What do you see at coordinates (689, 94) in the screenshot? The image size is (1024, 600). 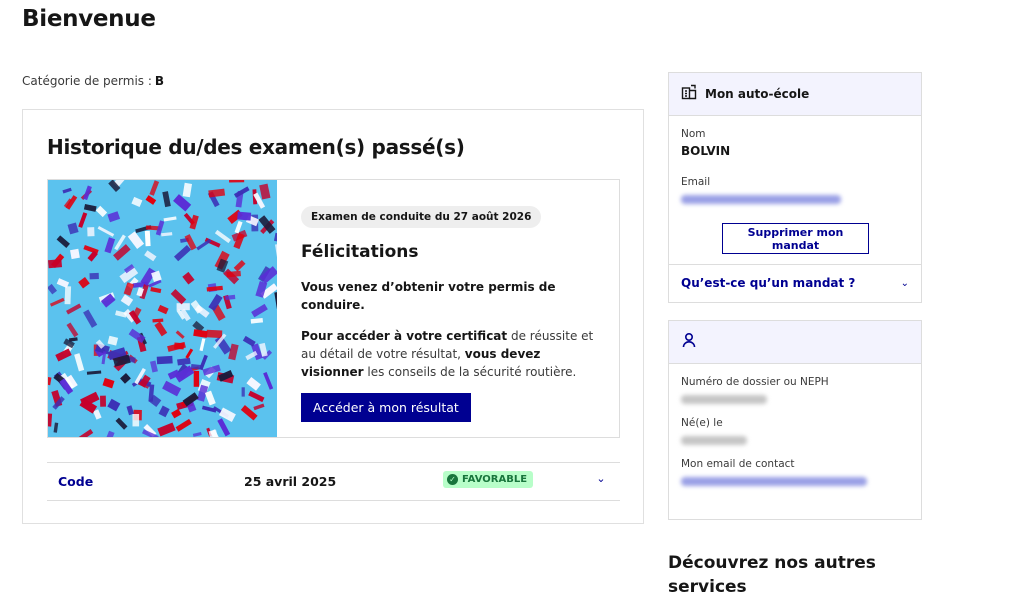 I see `building-icon` at bounding box center [689, 94].